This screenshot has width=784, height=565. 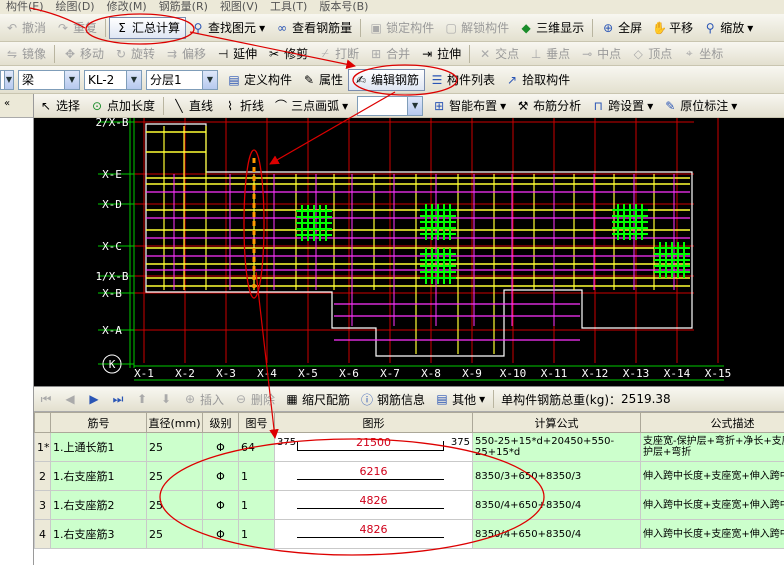 I want to click on properties-button: ✎ 属性, so click(x=322, y=80).